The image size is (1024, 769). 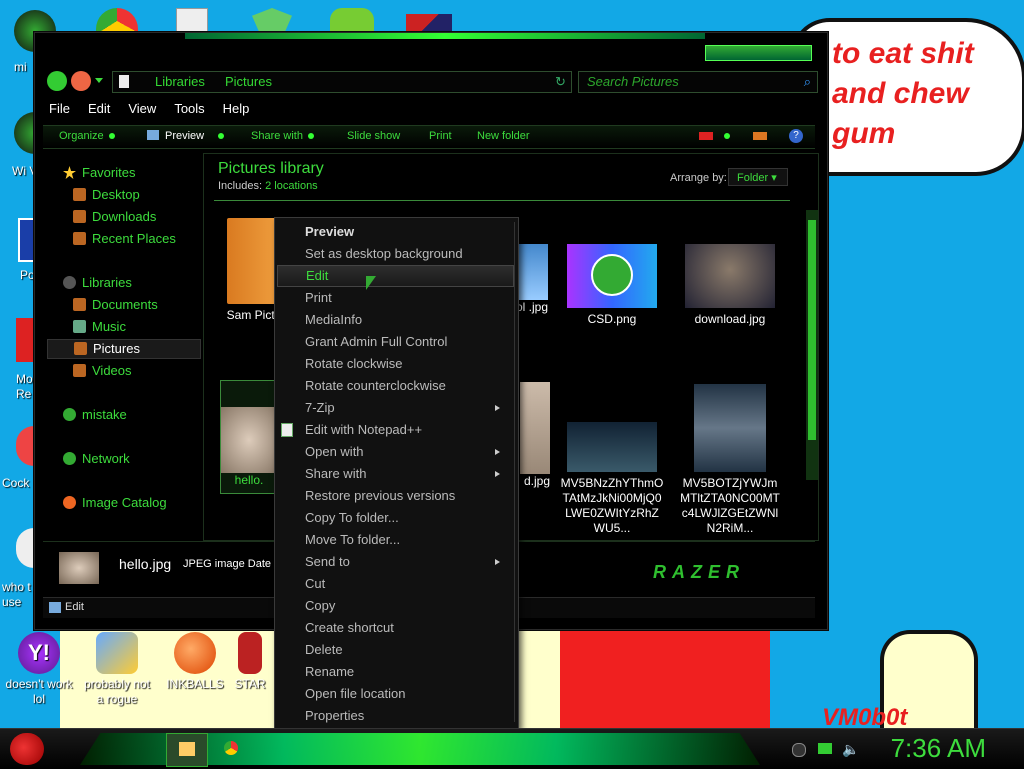 What do you see at coordinates (114, 218) in the screenshot?
I see `nav-downloads: Downloads` at bounding box center [114, 218].